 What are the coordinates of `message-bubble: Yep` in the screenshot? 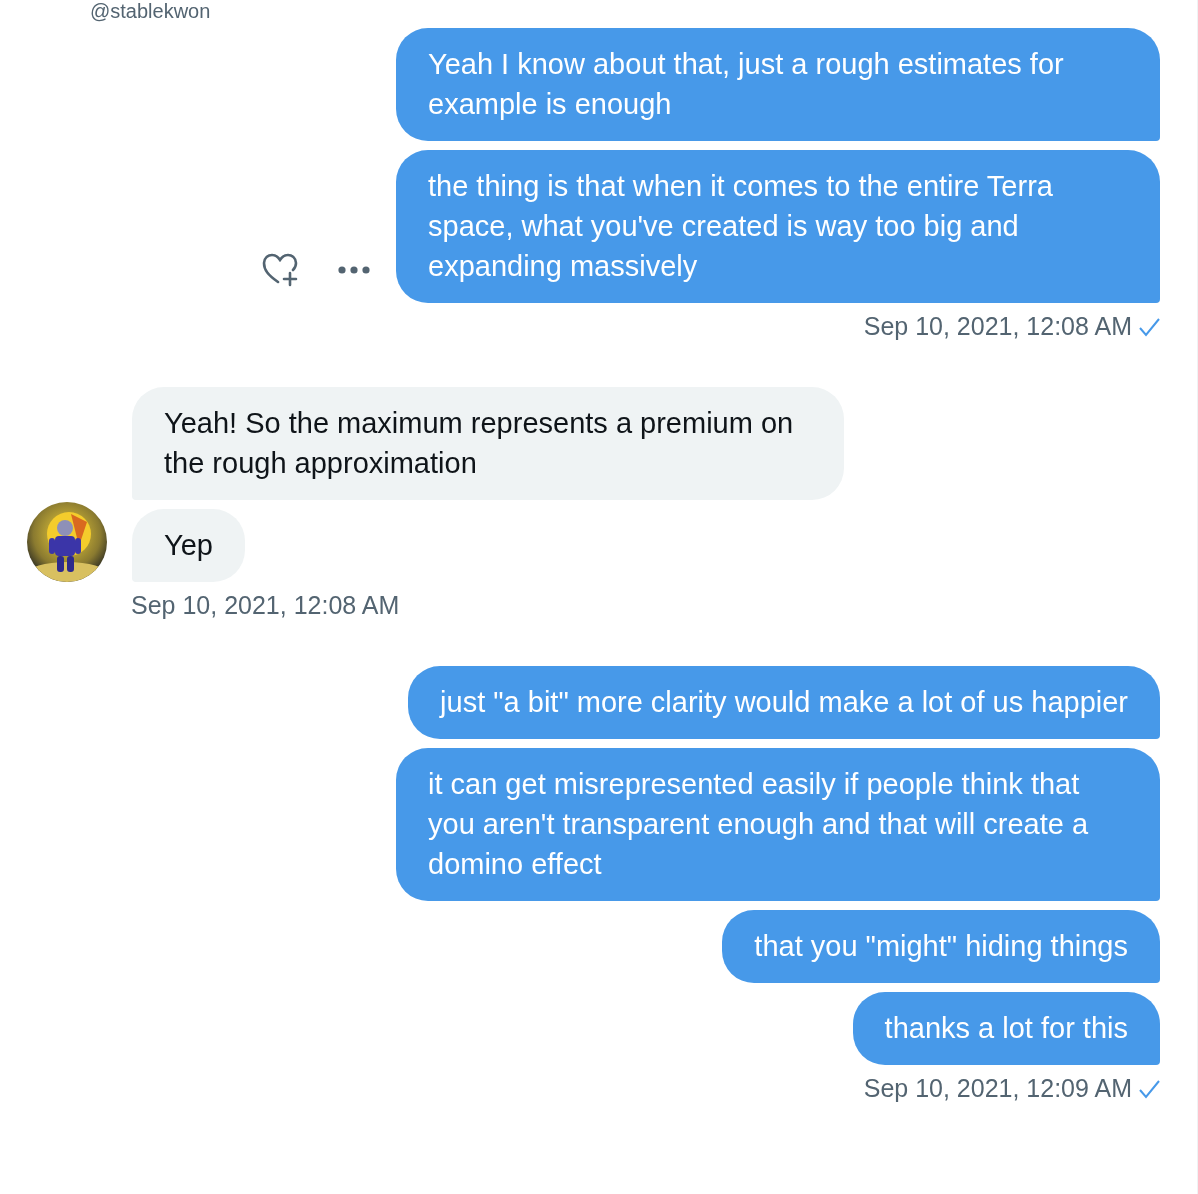 It's located at (188, 545).